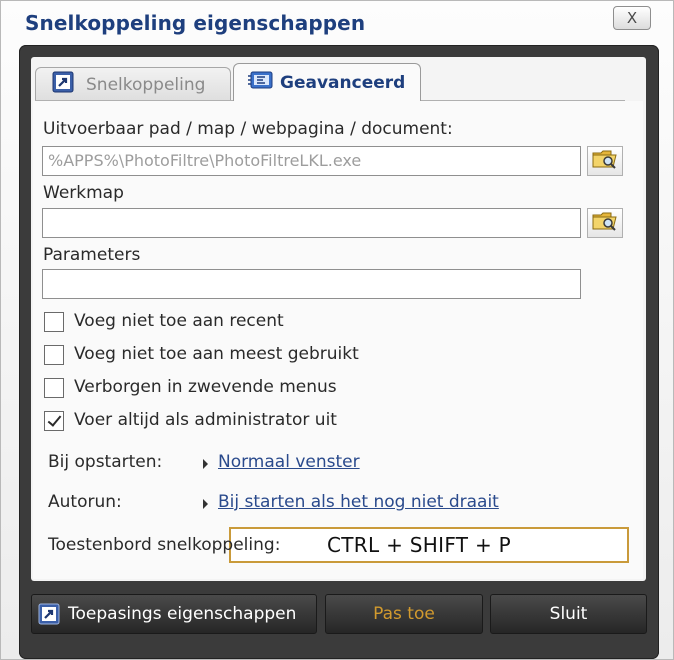 The height and width of the screenshot is (660, 674). What do you see at coordinates (216, 354) in the screenshot?
I see `checkbox-no-most-used-label: Voeg niet toe aan meest gebruikt` at bounding box center [216, 354].